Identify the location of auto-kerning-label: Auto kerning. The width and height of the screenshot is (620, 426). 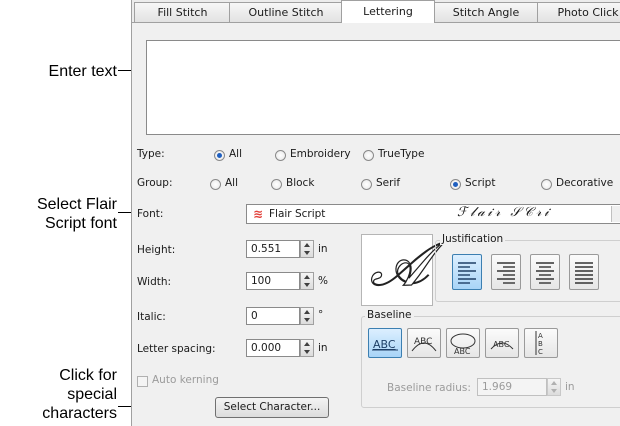
(185, 380).